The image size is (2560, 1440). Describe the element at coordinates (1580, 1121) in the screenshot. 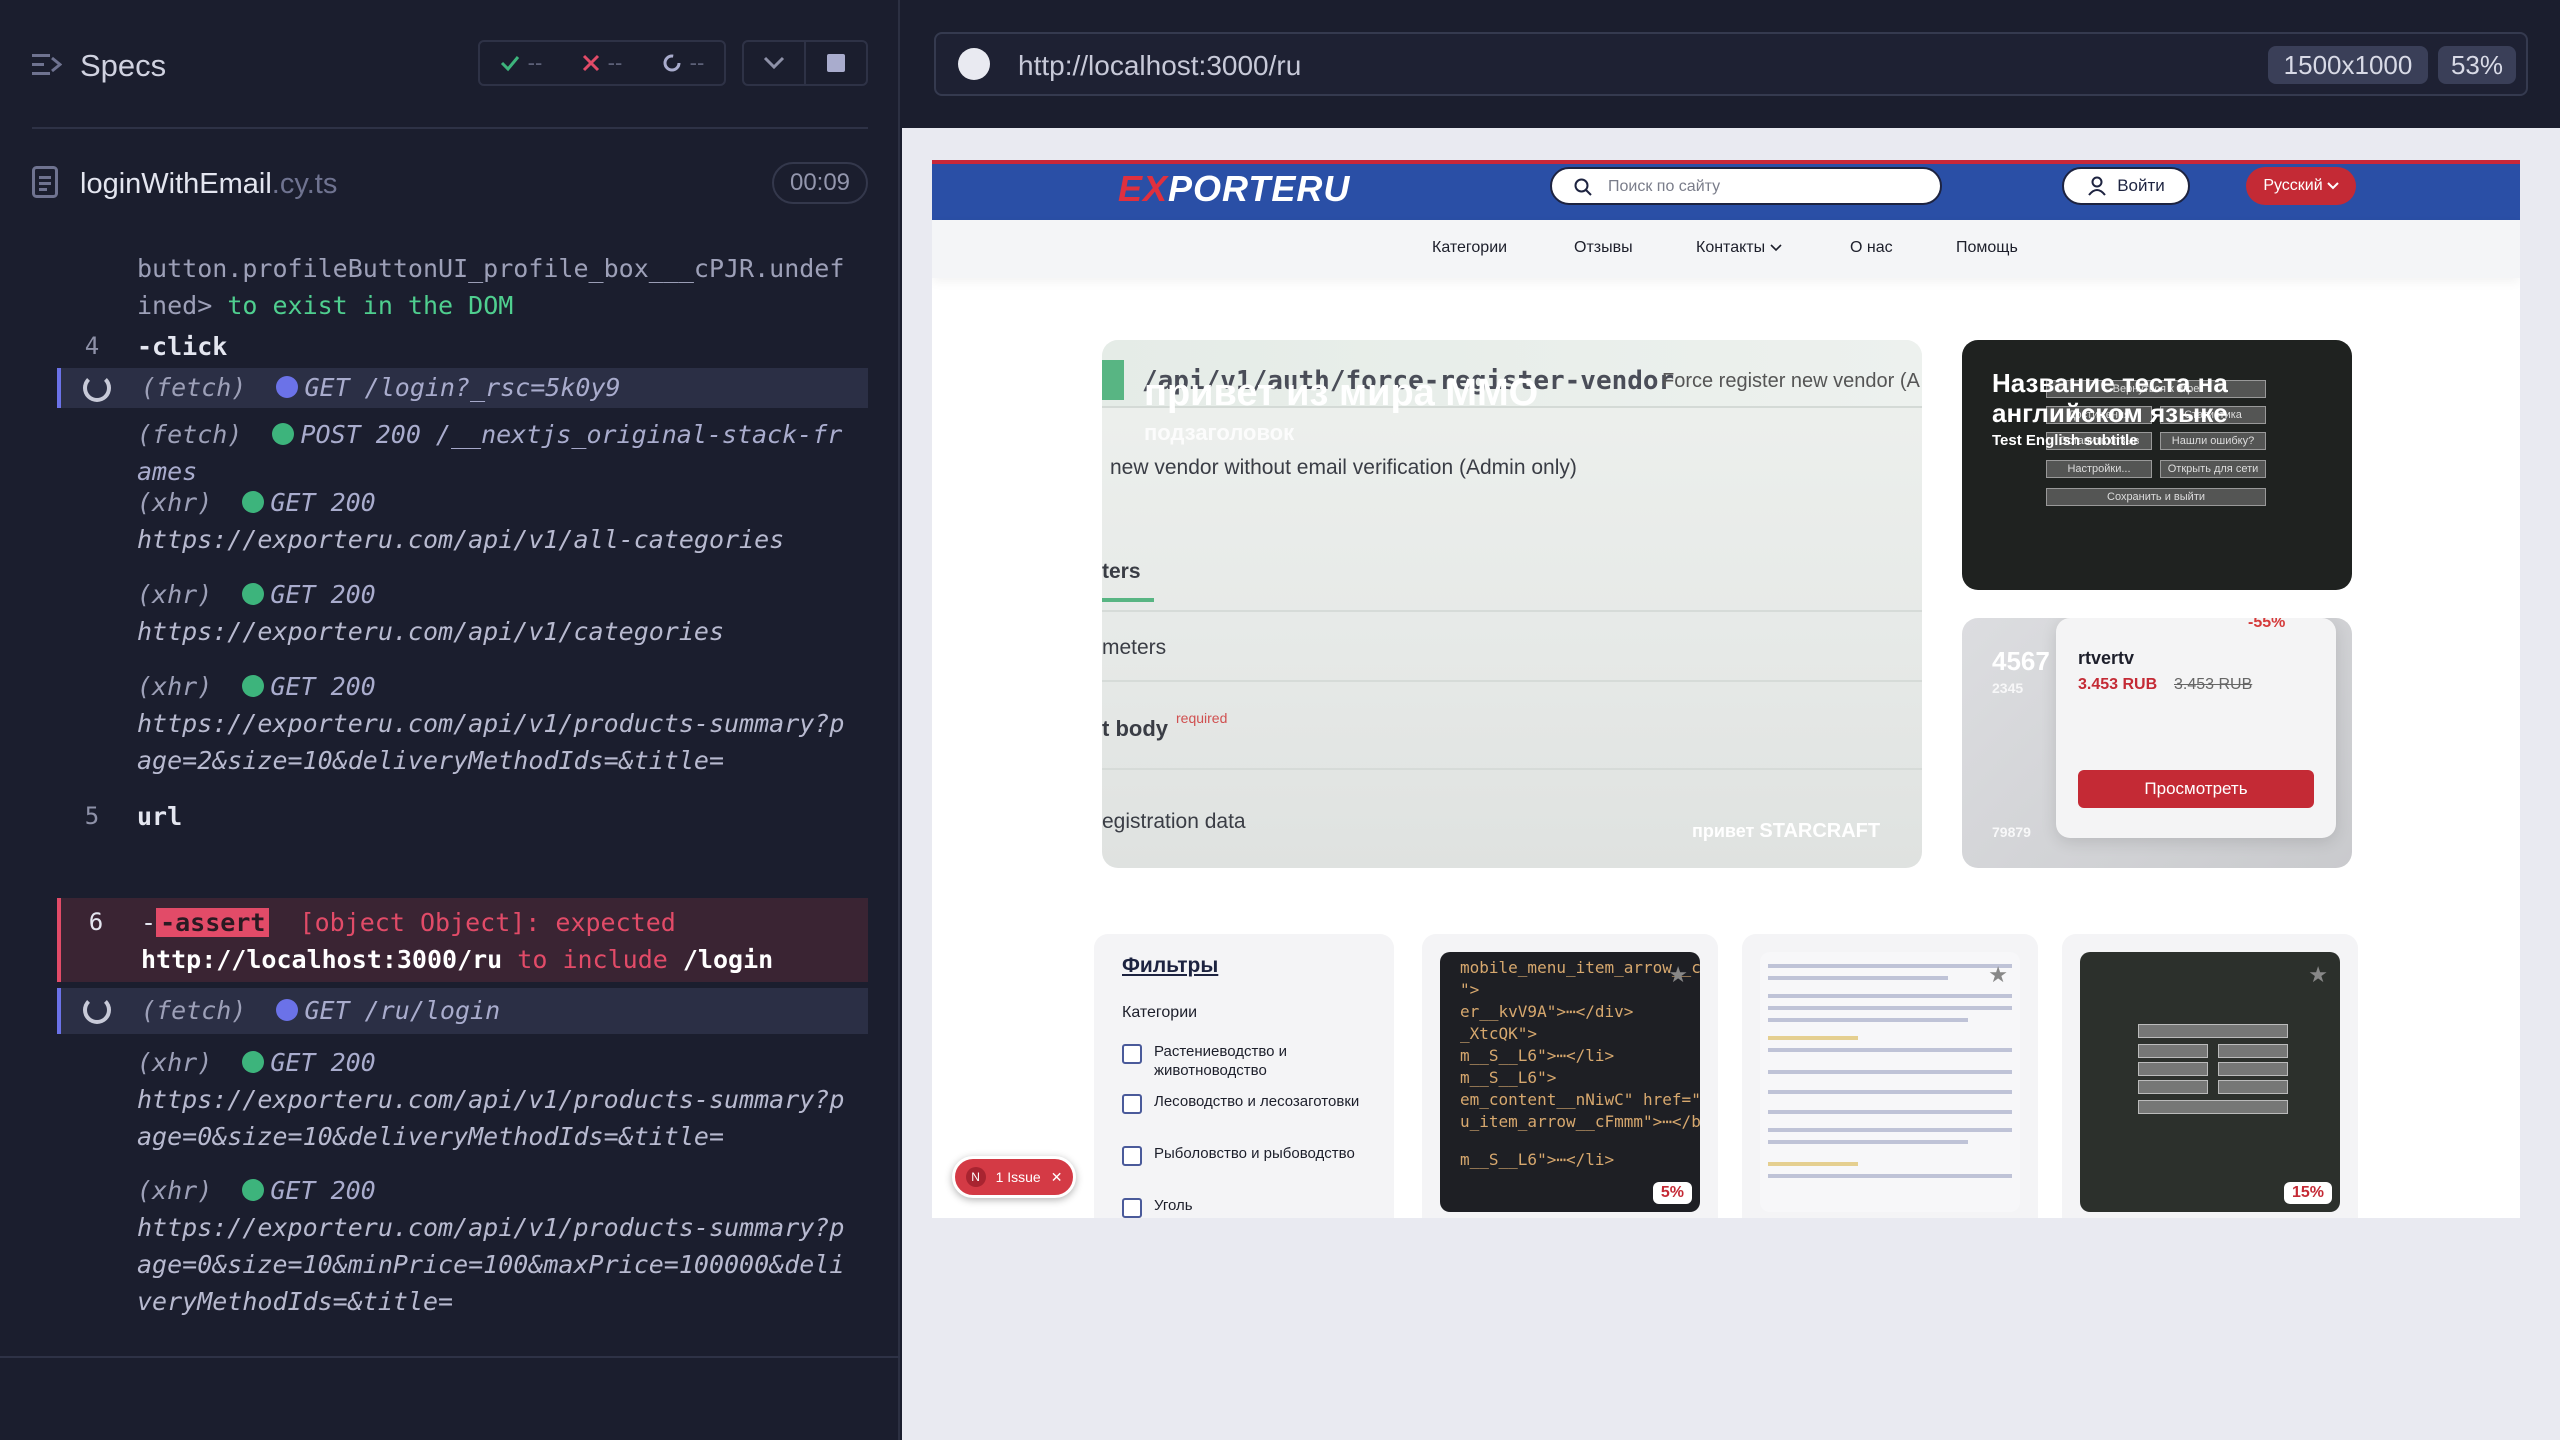

I see `image-code-line: u_item_arrow__cFmmm">⋯</button` at that location.